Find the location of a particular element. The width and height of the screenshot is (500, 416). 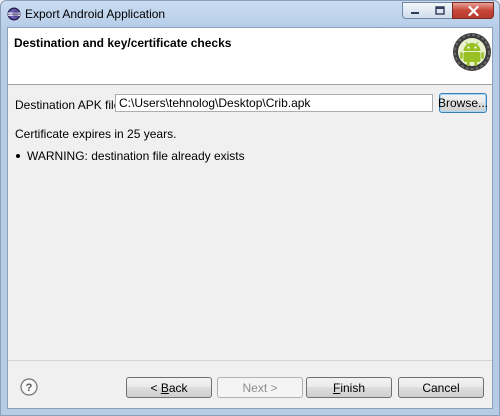

wizard-banner: Destination and key/certificate checks is located at coordinates (250, 56).